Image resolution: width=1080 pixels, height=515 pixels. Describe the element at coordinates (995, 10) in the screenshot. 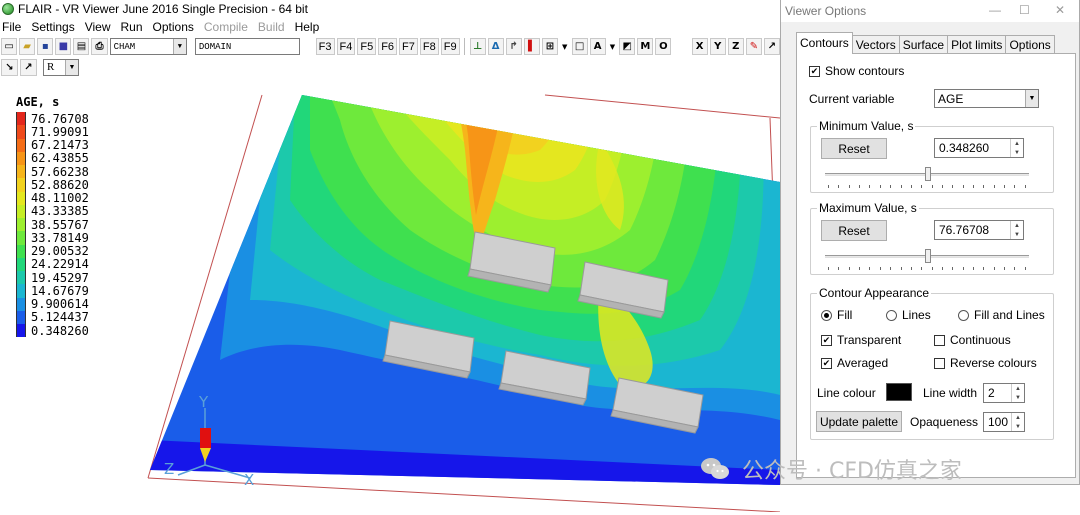

I see `minimize-icon: —` at that location.